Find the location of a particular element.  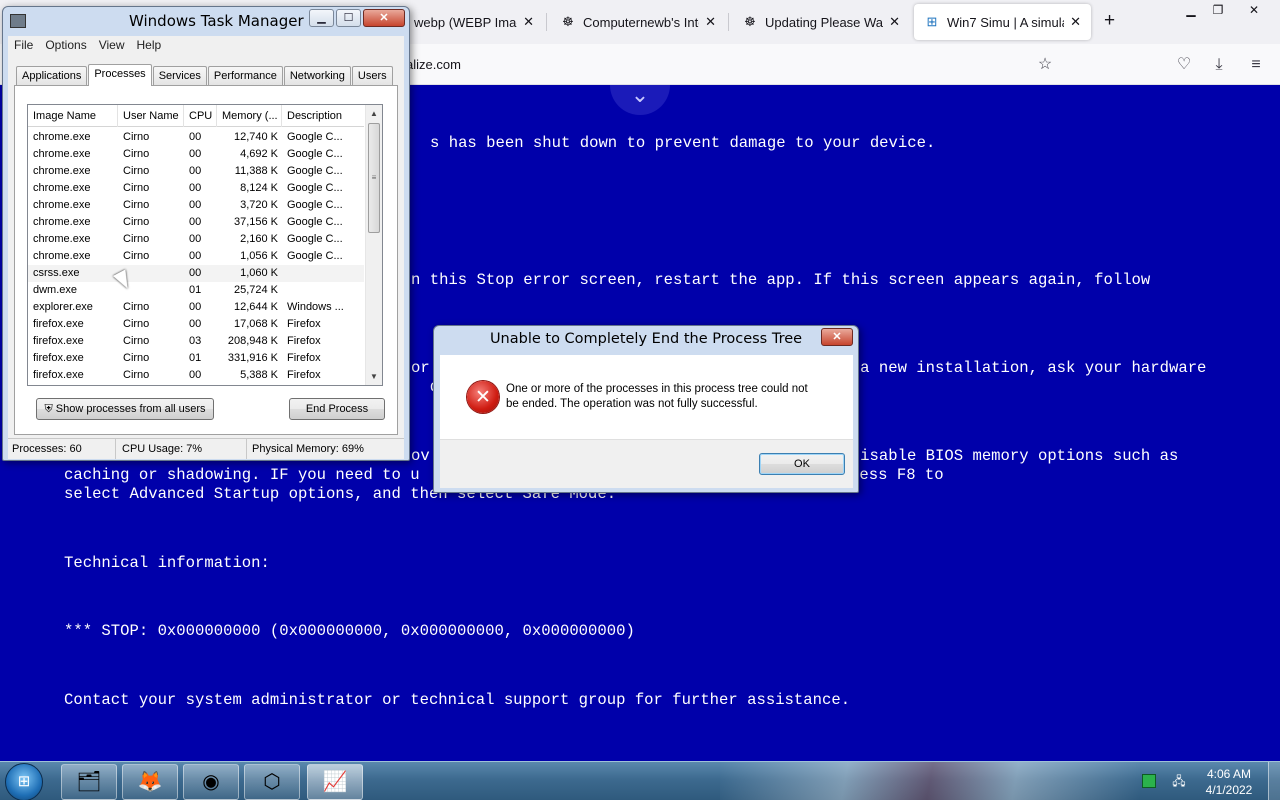

clock: 4:06 AM 4/1/2022 is located at coordinates (1229, 782).